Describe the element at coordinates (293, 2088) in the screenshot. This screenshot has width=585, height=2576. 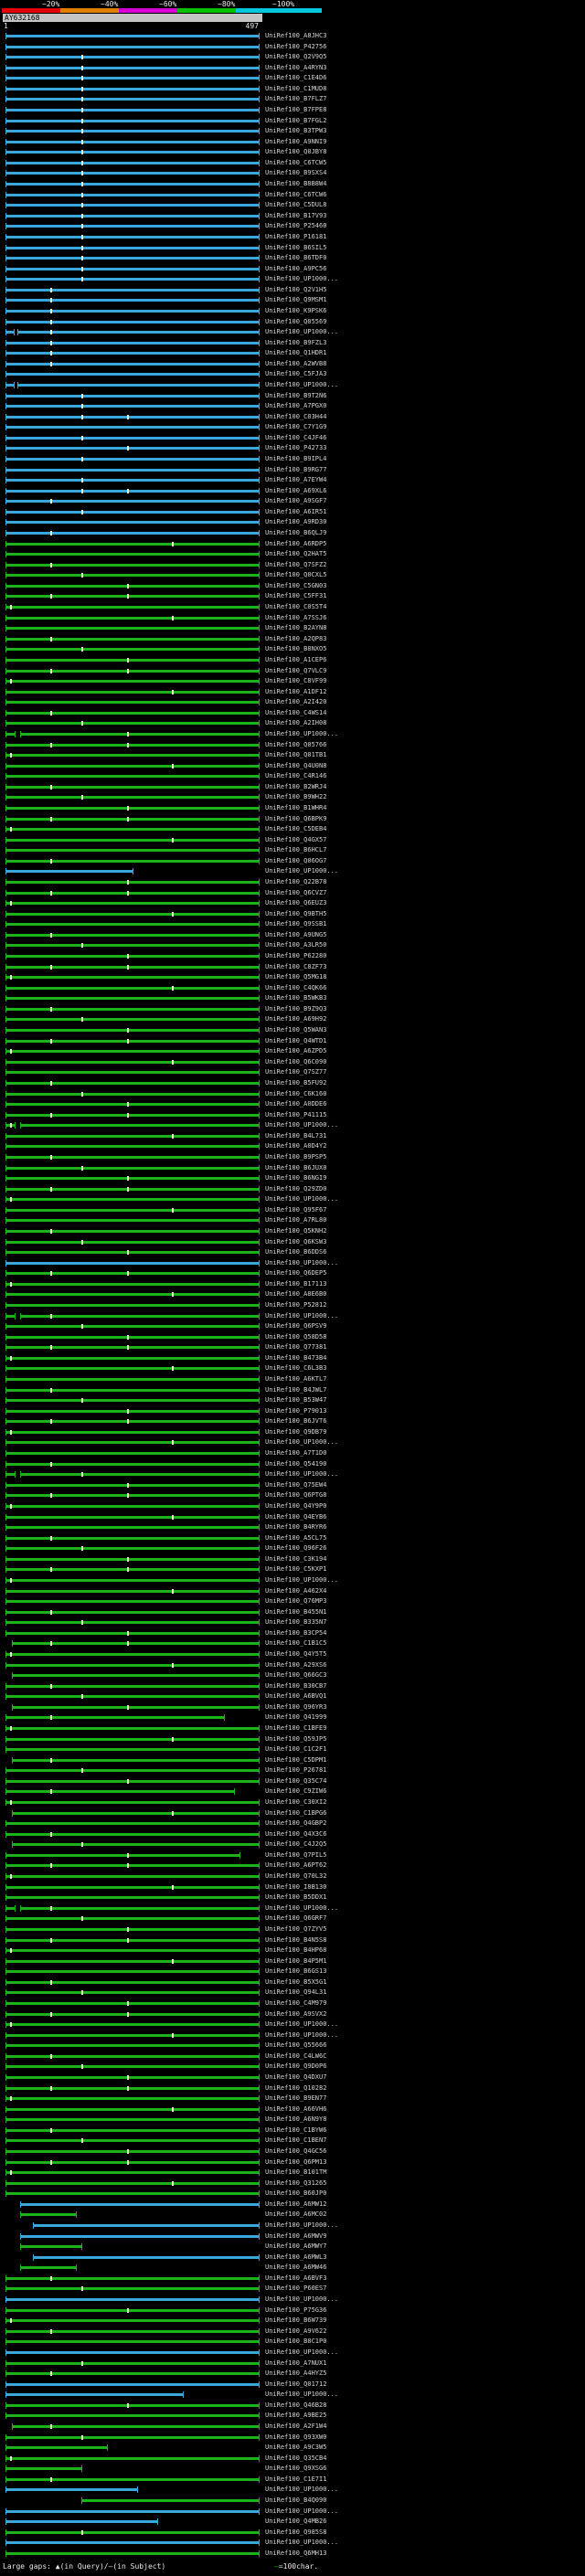
I see `hit-row: UniRef100_Q10282` at that location.